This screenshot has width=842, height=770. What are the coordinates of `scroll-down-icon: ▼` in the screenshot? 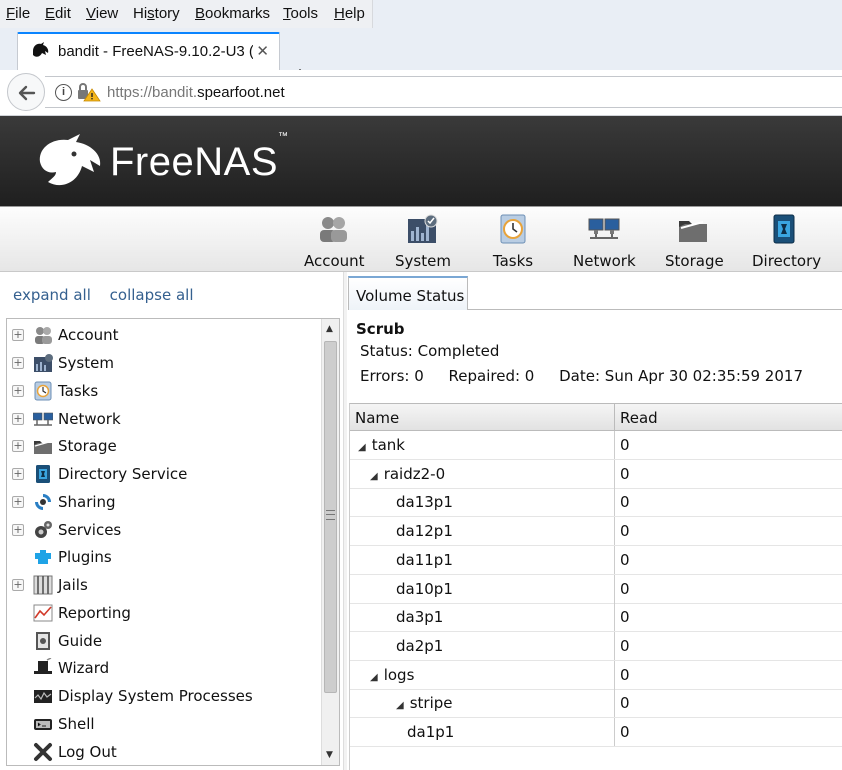 It's located at (329, 755).